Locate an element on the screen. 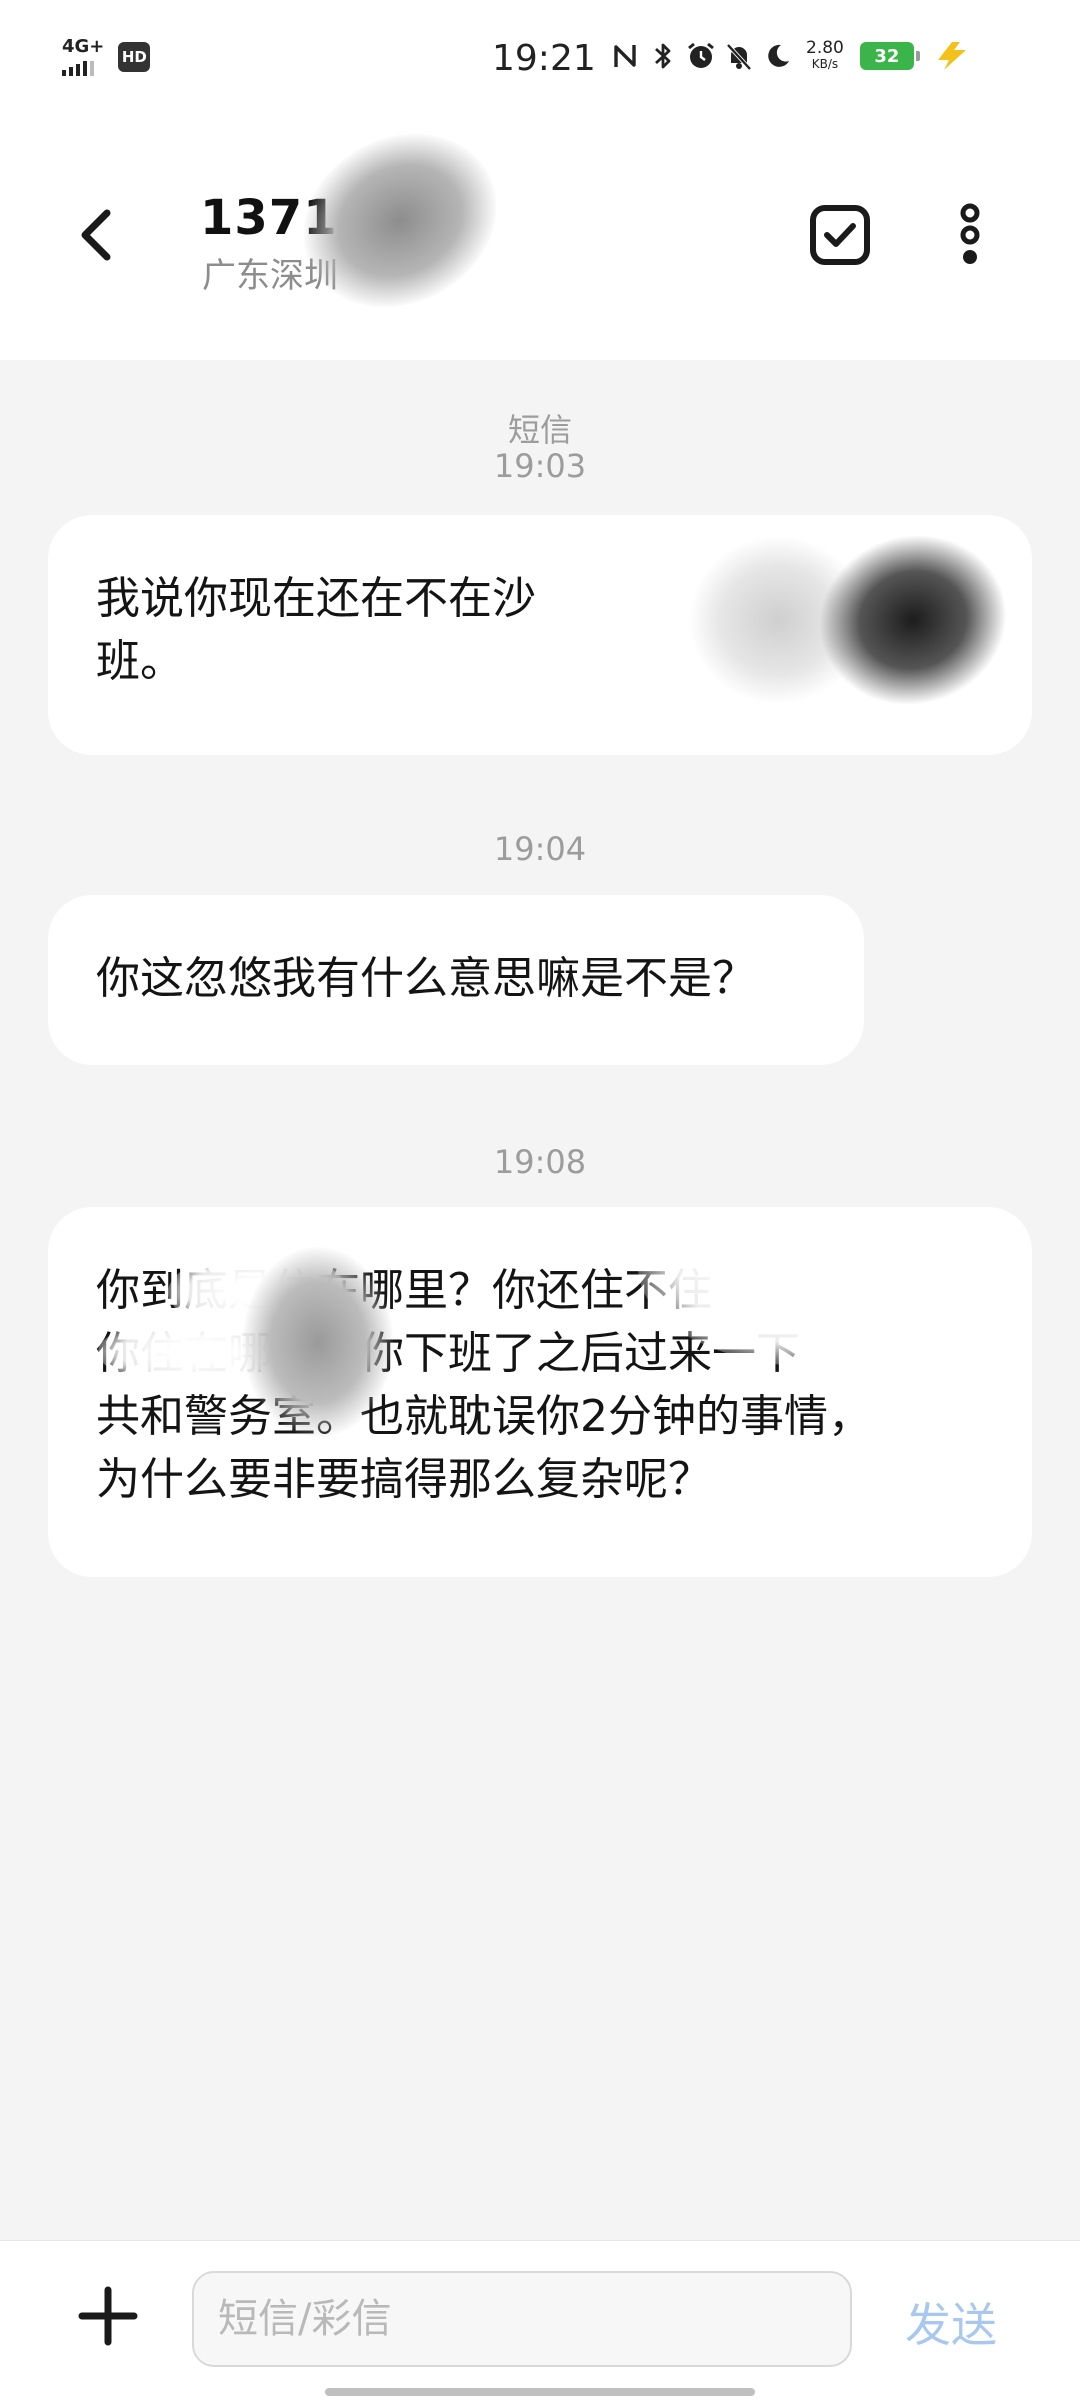  message-timestamp: 19:03 is located at coordinates (540, 466).